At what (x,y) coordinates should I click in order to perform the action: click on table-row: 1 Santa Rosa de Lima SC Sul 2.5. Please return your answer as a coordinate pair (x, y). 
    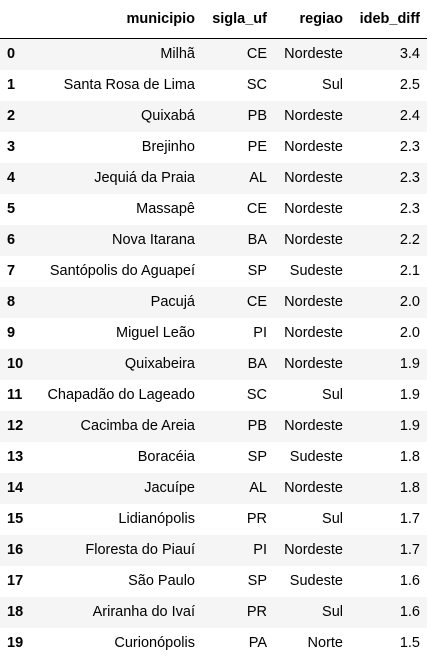
    Looking at the image, I should click on (213, 85).